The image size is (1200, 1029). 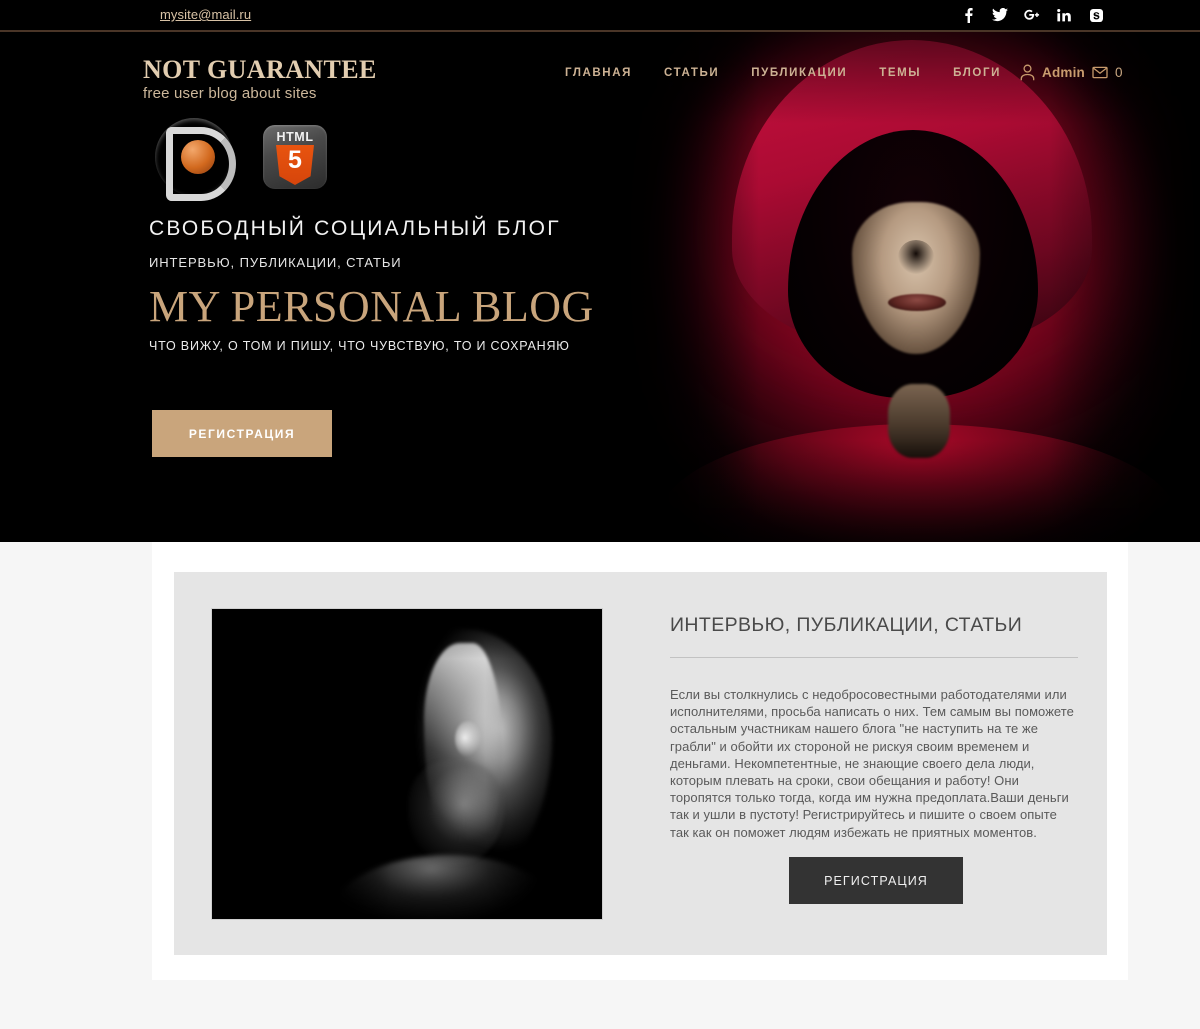 What do you see at coordinates (230, 94) in the screenshot?
I see `site-logo-tagline: free user blog about sites` at bounding box center [230, 94].